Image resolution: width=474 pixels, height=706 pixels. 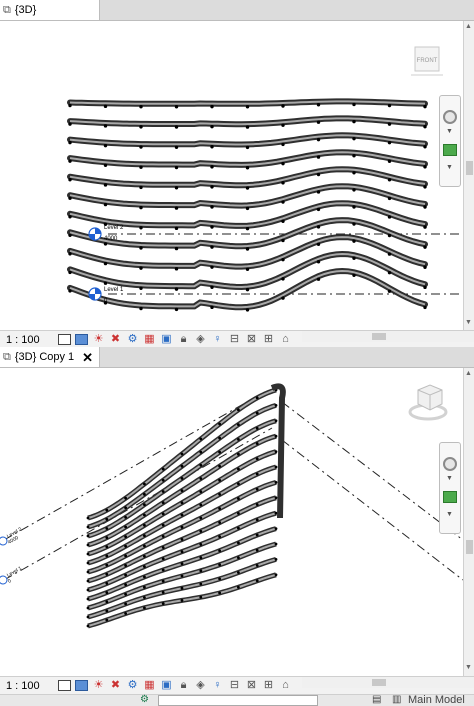 What do you see at coordinates (50, 10) in the screenshot?
I see `tab-3d: ⧉ {3D}` at bounding box center [50, 10].